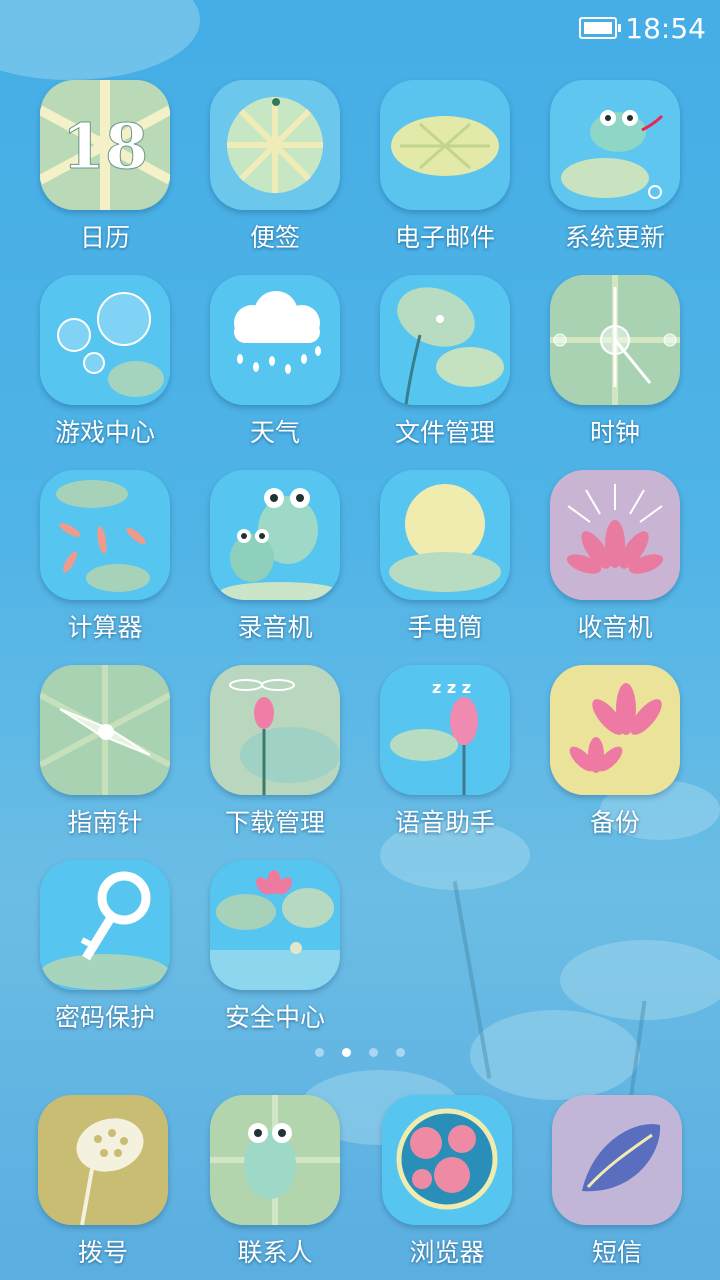  Describe the element at coordinates (445, 730) in the screenshot. I see `sleeping-lotus-icon: z z z` at that location.